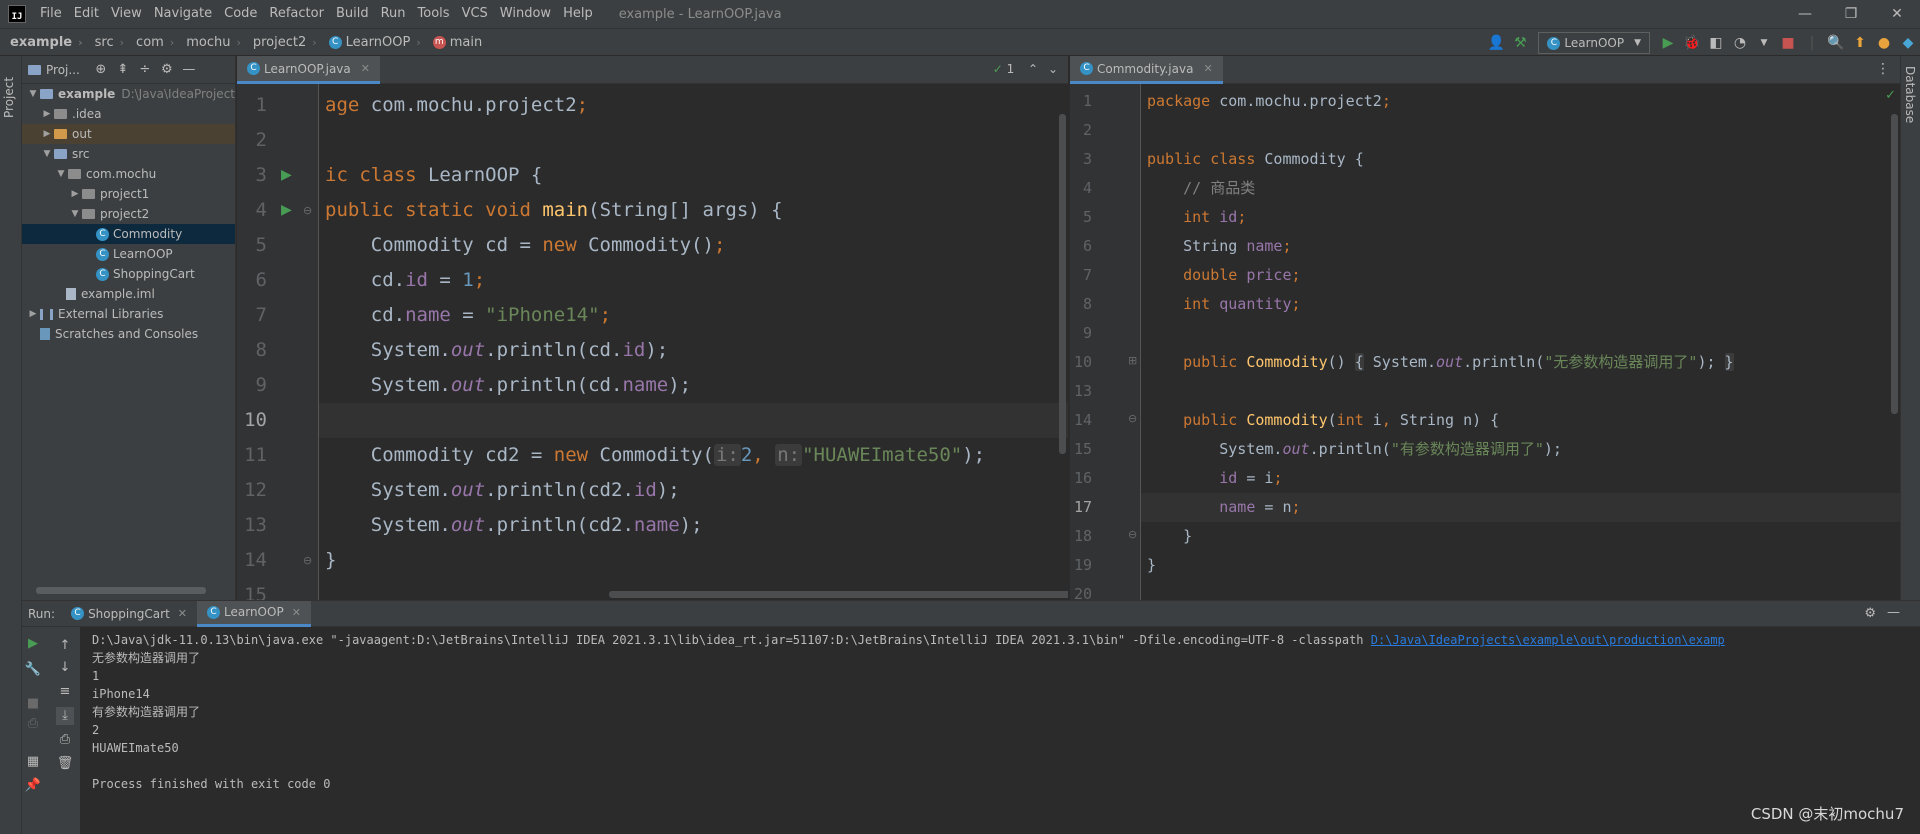 The width and height of the screenshot is (1920, 834). Describe the element at coordinates (434, 14) in the screenshot. I see `menu-tools: Tools` at that location.